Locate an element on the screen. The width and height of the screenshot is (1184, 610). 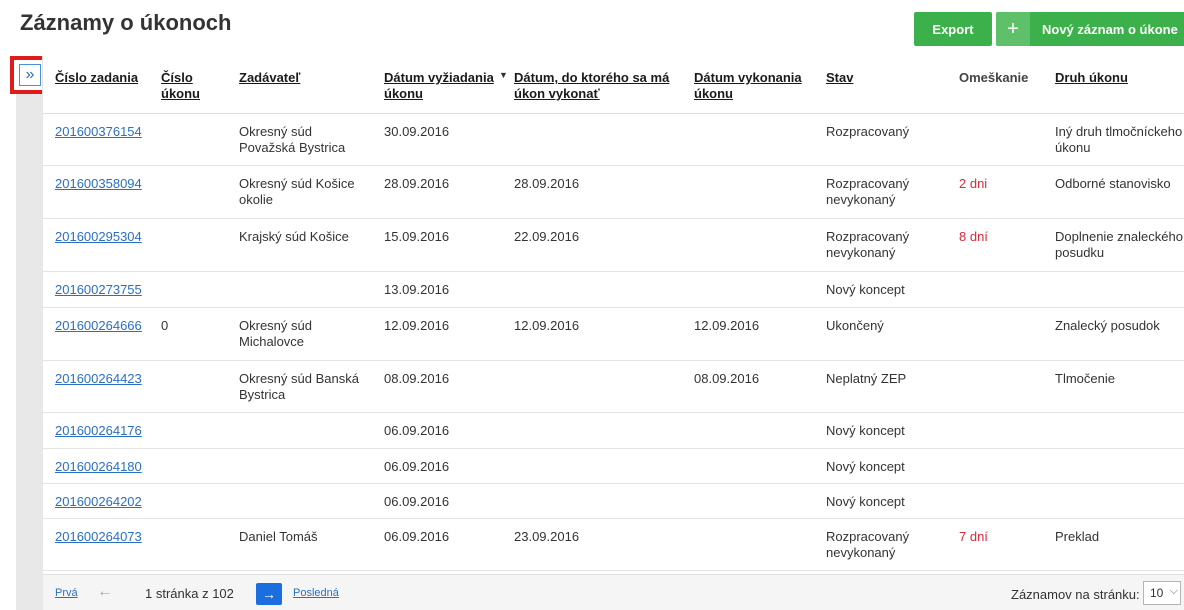
cell-zadavatel: Daniel Tomáš is located at coordinates (278, 536).